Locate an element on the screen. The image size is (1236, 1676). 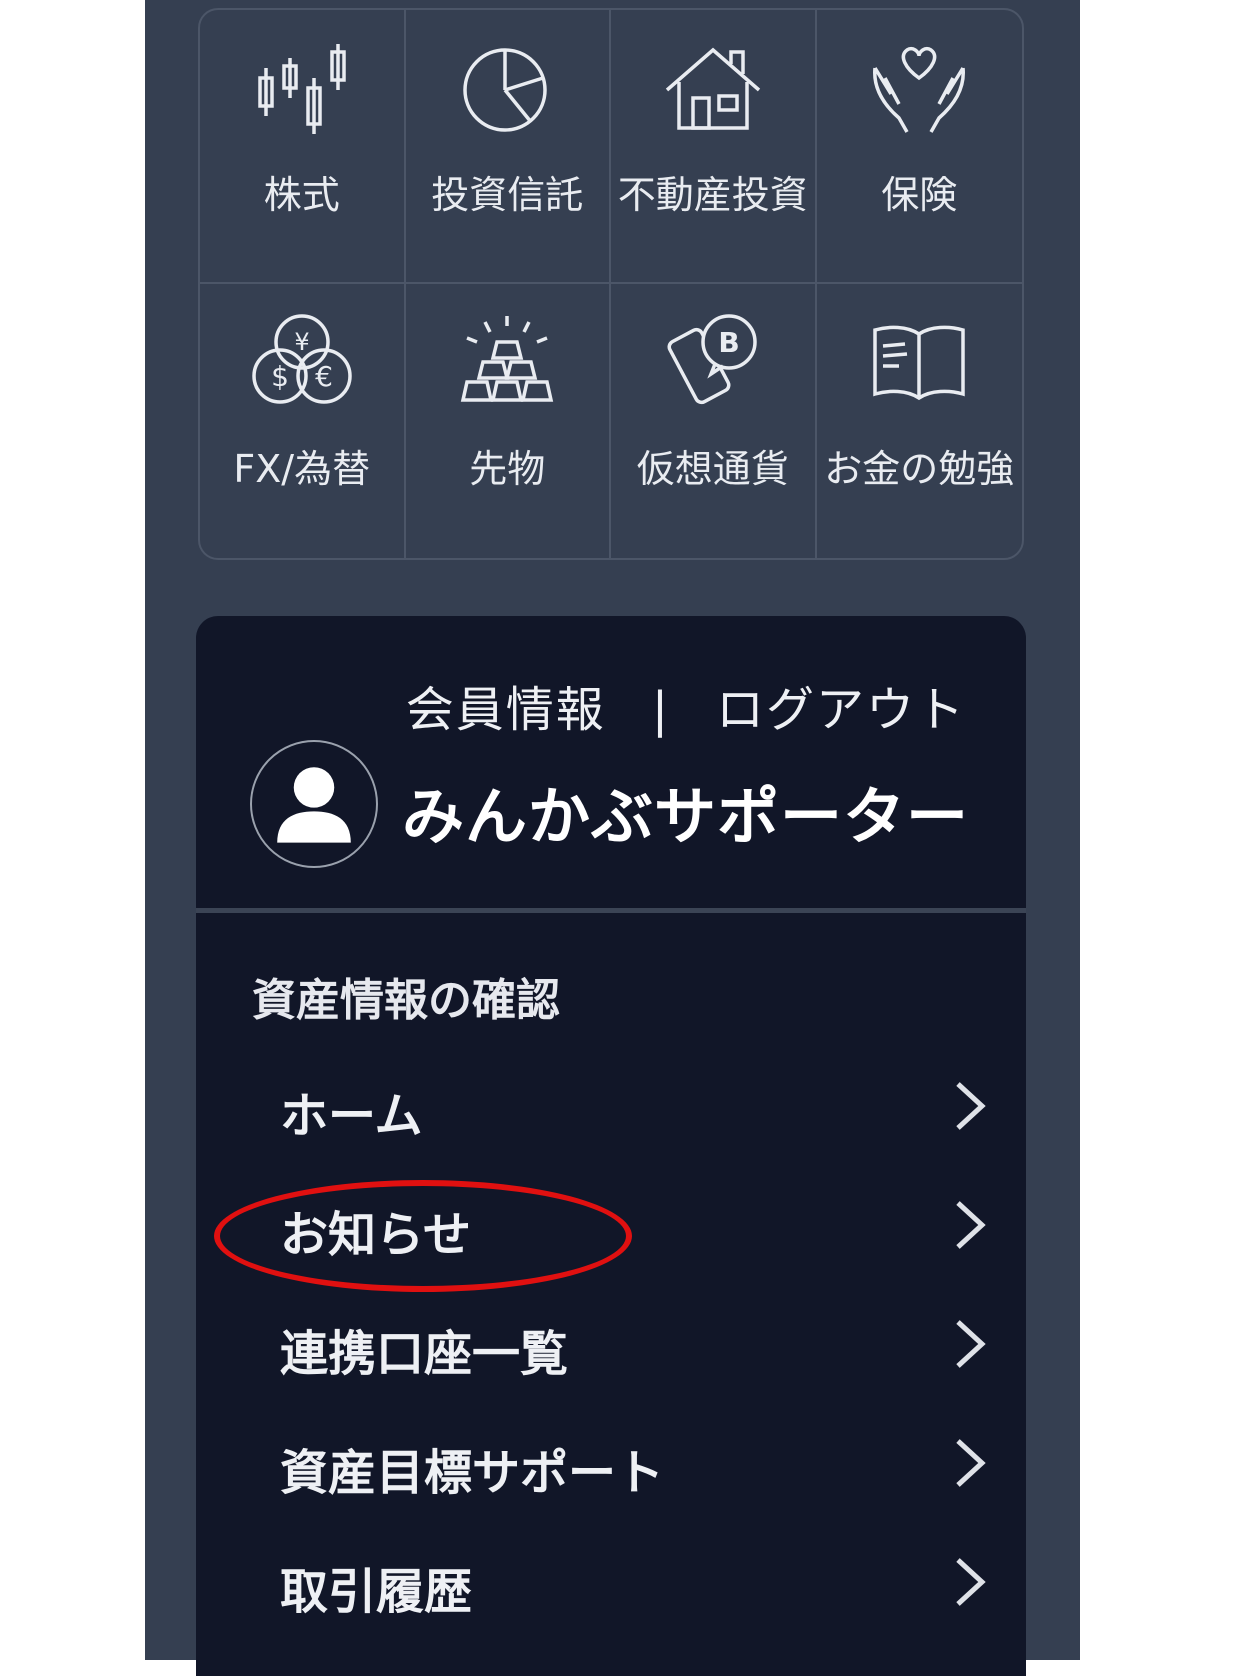
phone-bitcoin-icon: B is located at coordinates (712, 359).